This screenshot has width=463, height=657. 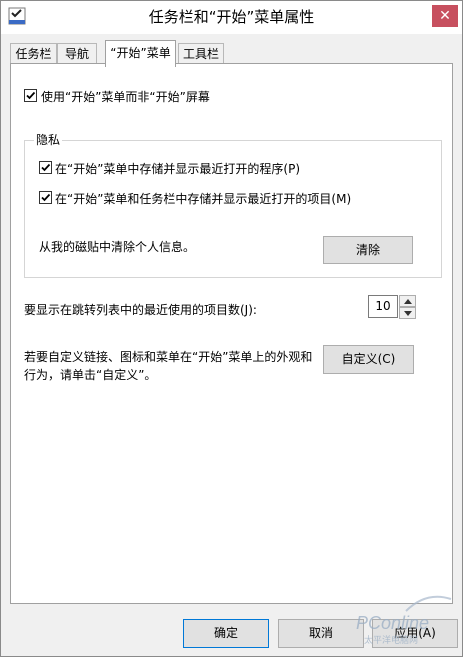 I want to click on close-icon: ✕, so click(x=445, y=16).